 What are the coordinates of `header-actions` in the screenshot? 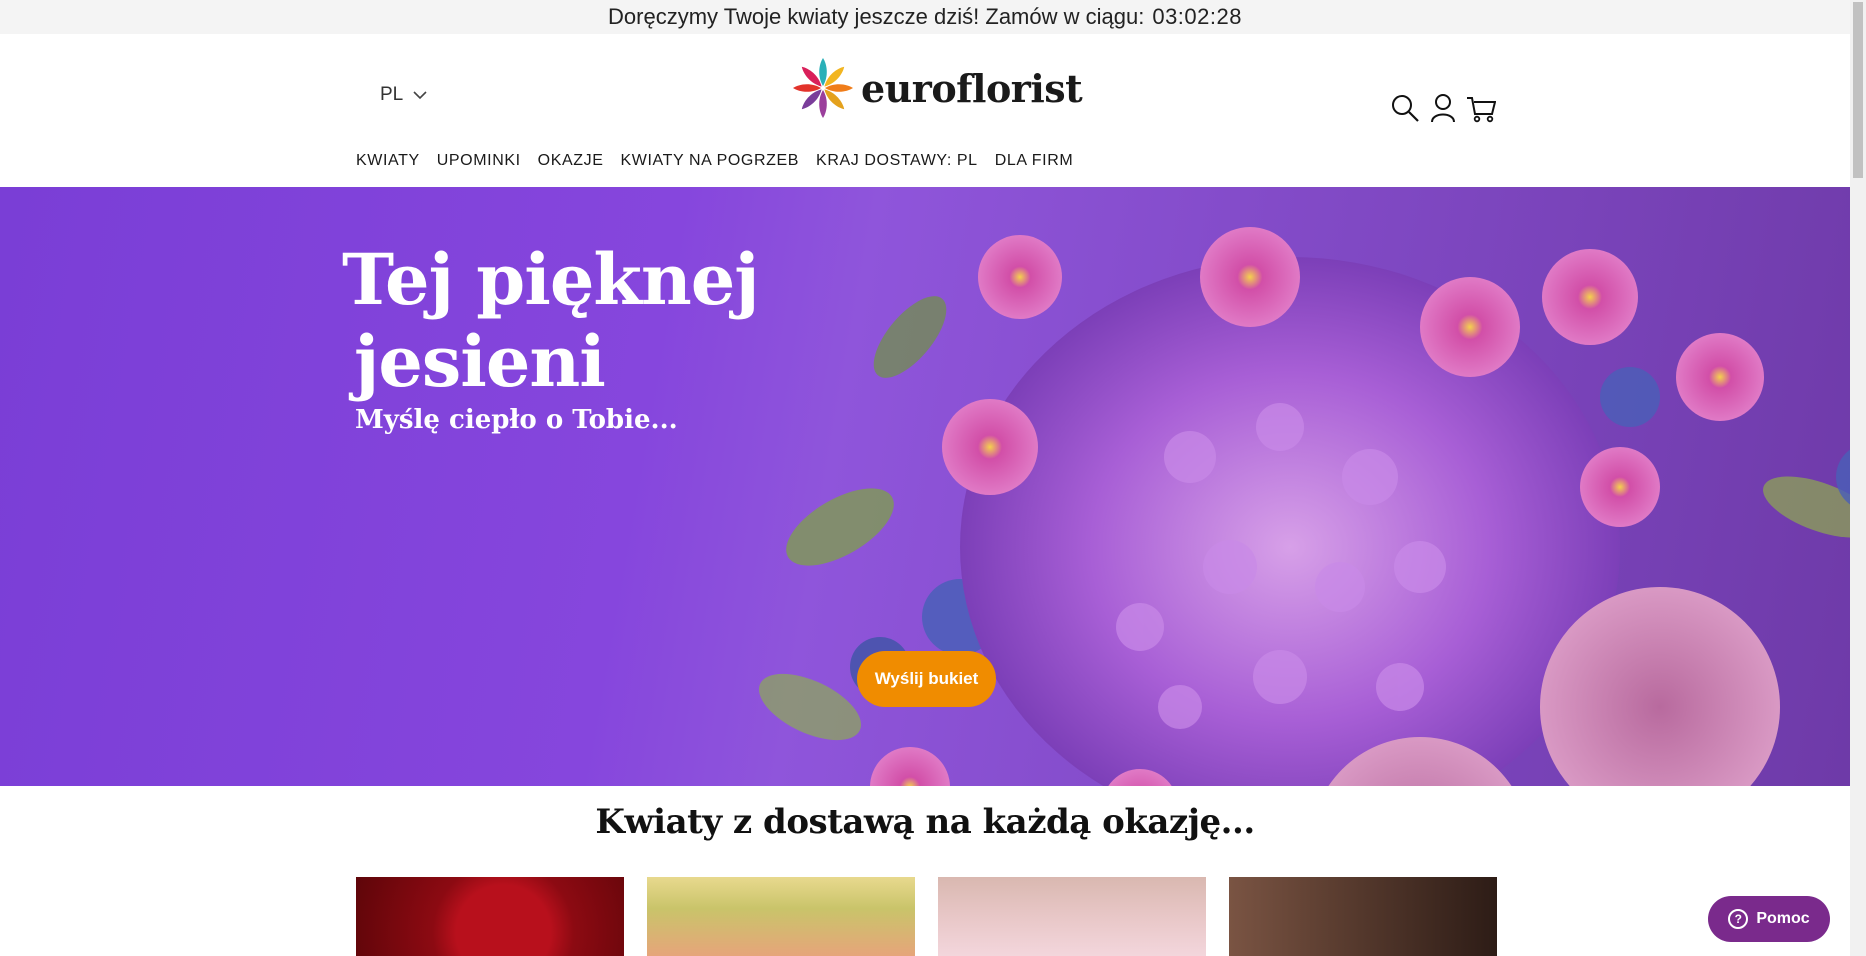 It's located at (1443, 108).